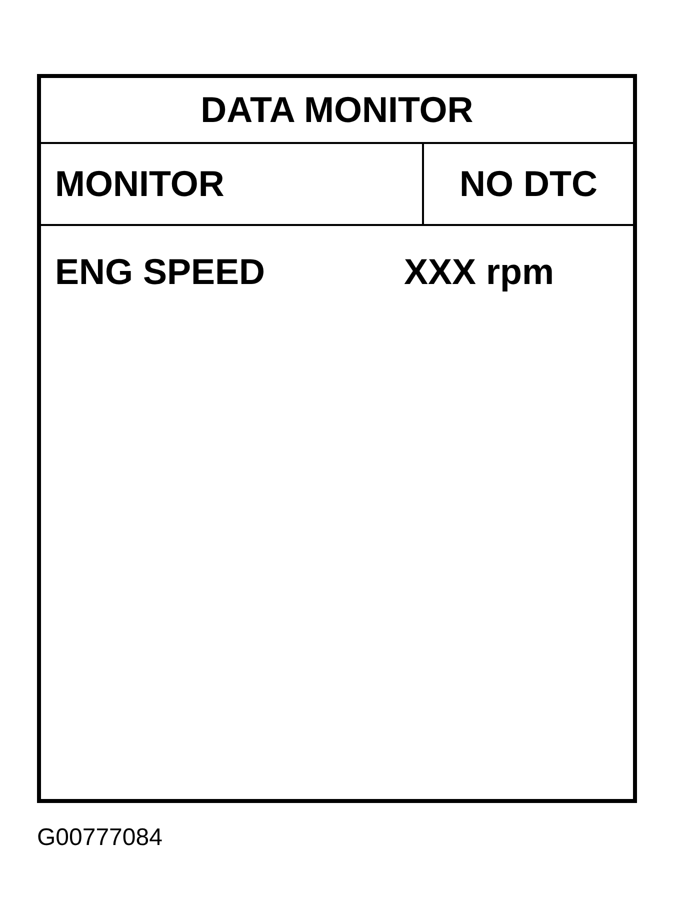 This screenshot has height=923, width=674. What do you see at coordinates (139, 184) in the screenshot?
I see `mode-label: MONITOR` at bounding box center [139, 184].